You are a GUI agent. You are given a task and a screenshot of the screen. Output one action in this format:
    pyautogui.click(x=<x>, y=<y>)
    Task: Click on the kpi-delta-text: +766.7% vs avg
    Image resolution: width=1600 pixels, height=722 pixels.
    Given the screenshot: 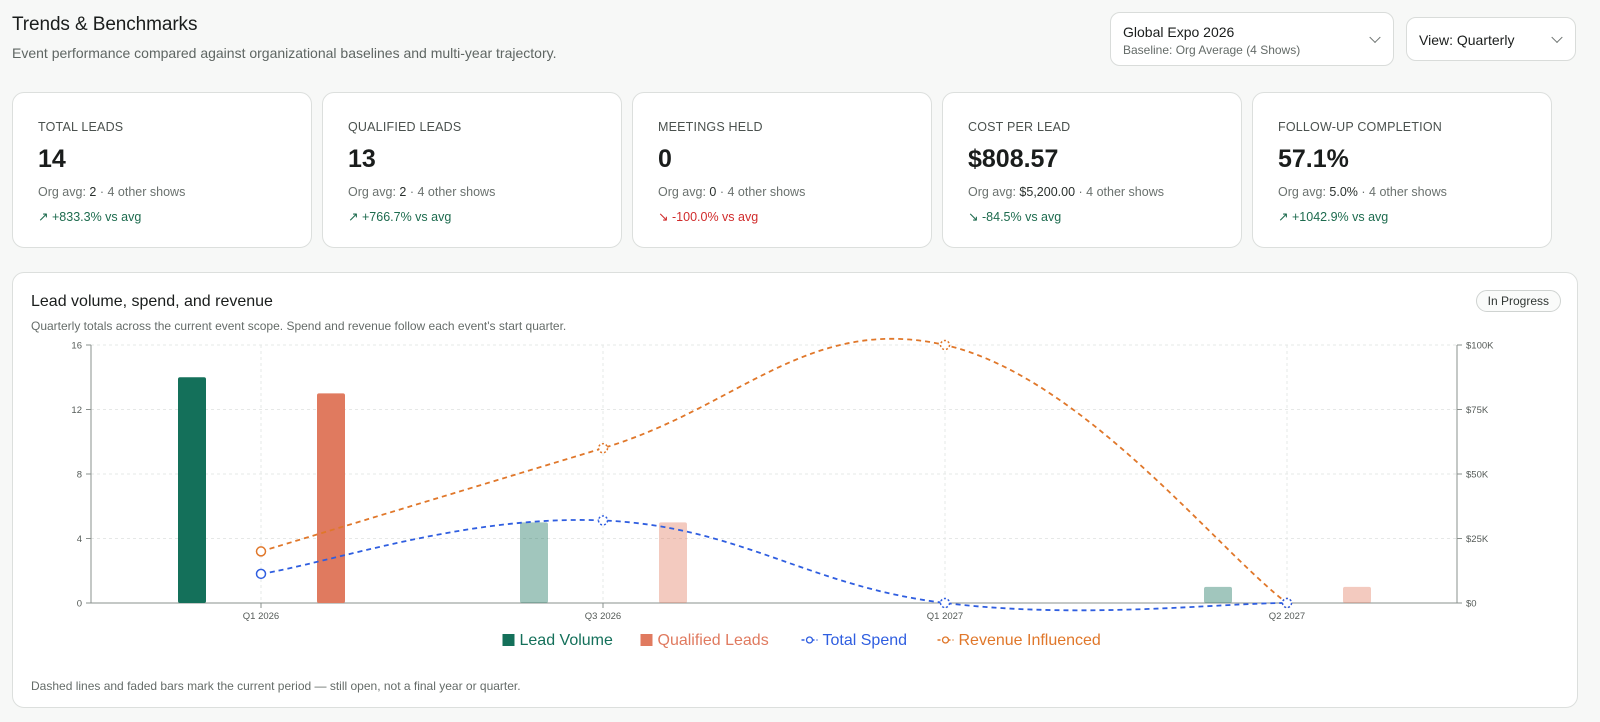 What is the action you would take?
    pyautogui.click(x=407, y=217)
    